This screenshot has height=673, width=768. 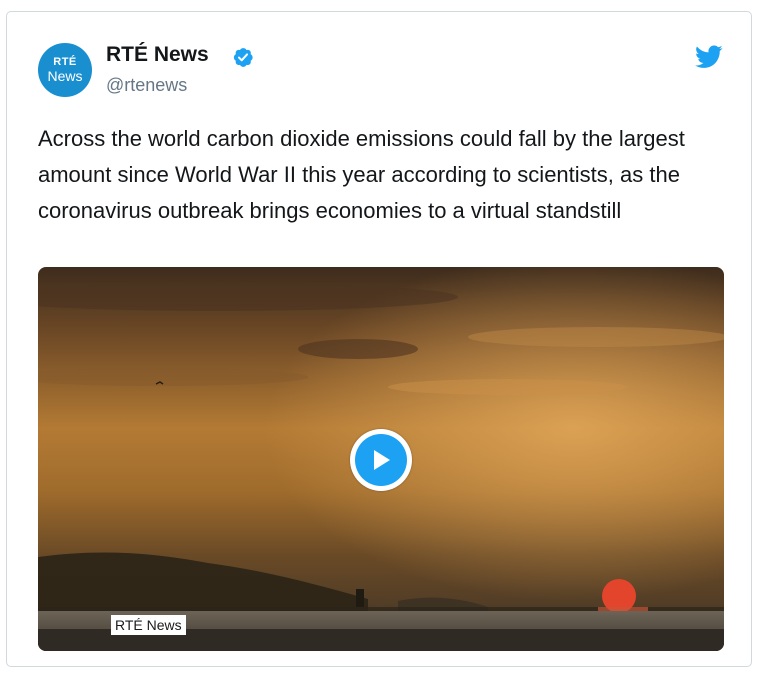 What do you see at coordinates (65, 76) in the screenshot?
I see `avatar-text-line2: News` at bounding box center [65, 76].